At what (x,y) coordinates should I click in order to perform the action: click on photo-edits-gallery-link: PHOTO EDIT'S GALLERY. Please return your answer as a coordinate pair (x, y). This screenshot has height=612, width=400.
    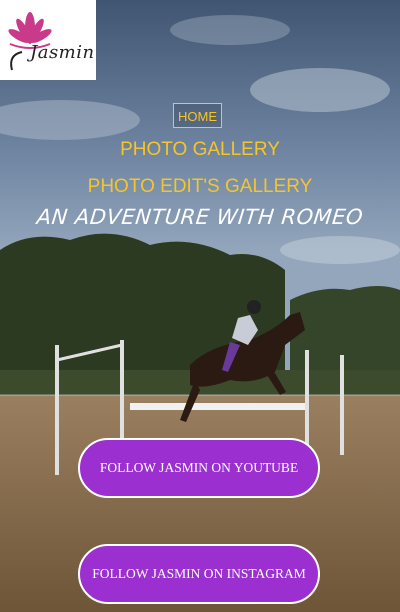
    Looking at the image, I should click on (200, 187).